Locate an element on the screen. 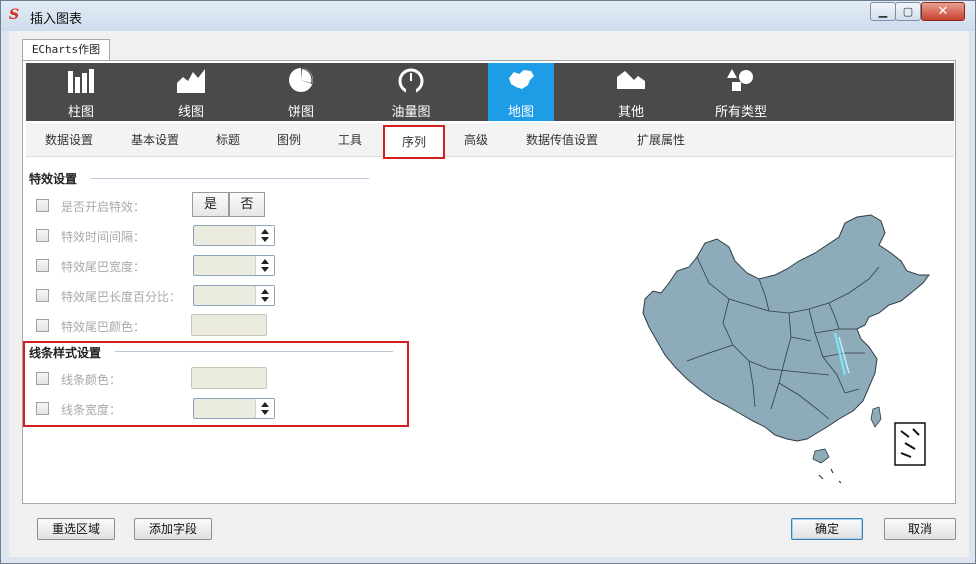 The image size is (976, 564). effect-interval-checkbox is located at coordinates (42, 235).